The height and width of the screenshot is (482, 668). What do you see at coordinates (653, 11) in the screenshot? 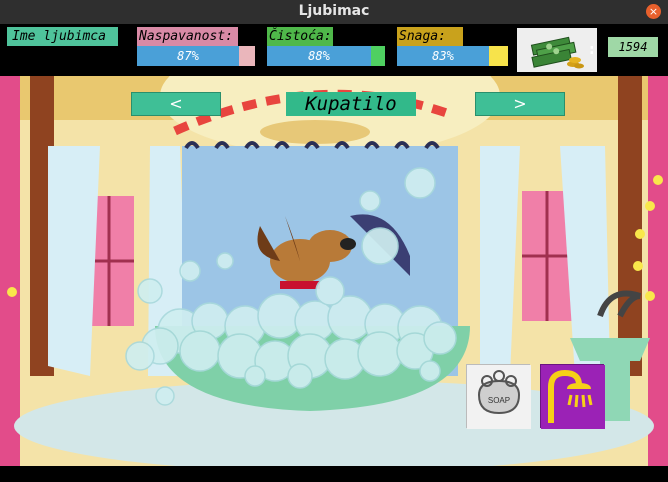
I see `close-button: ×` at bounding box center [653, 11].